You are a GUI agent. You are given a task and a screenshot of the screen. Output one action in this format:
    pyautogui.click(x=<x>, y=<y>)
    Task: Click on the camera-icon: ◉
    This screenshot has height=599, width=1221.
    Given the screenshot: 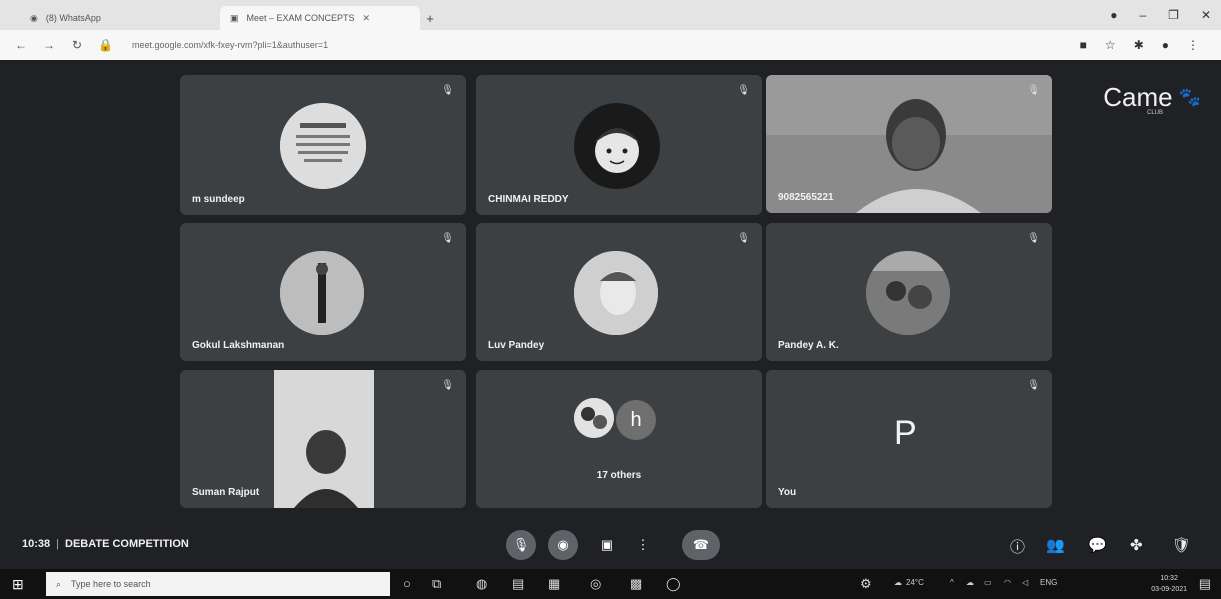 What is the action you would take?
    pyautogui.click(x=563, y=544)
    